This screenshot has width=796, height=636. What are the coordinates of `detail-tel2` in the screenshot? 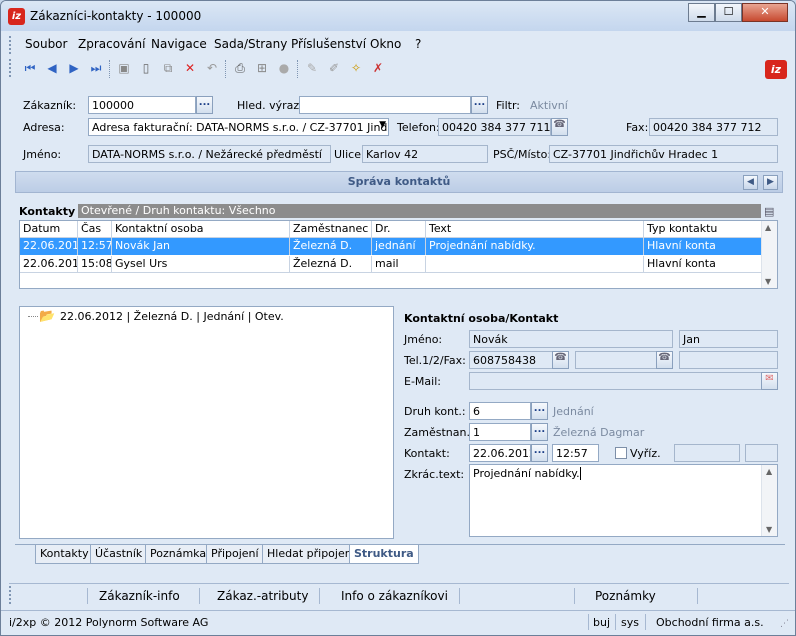 It's located at (616, 360).